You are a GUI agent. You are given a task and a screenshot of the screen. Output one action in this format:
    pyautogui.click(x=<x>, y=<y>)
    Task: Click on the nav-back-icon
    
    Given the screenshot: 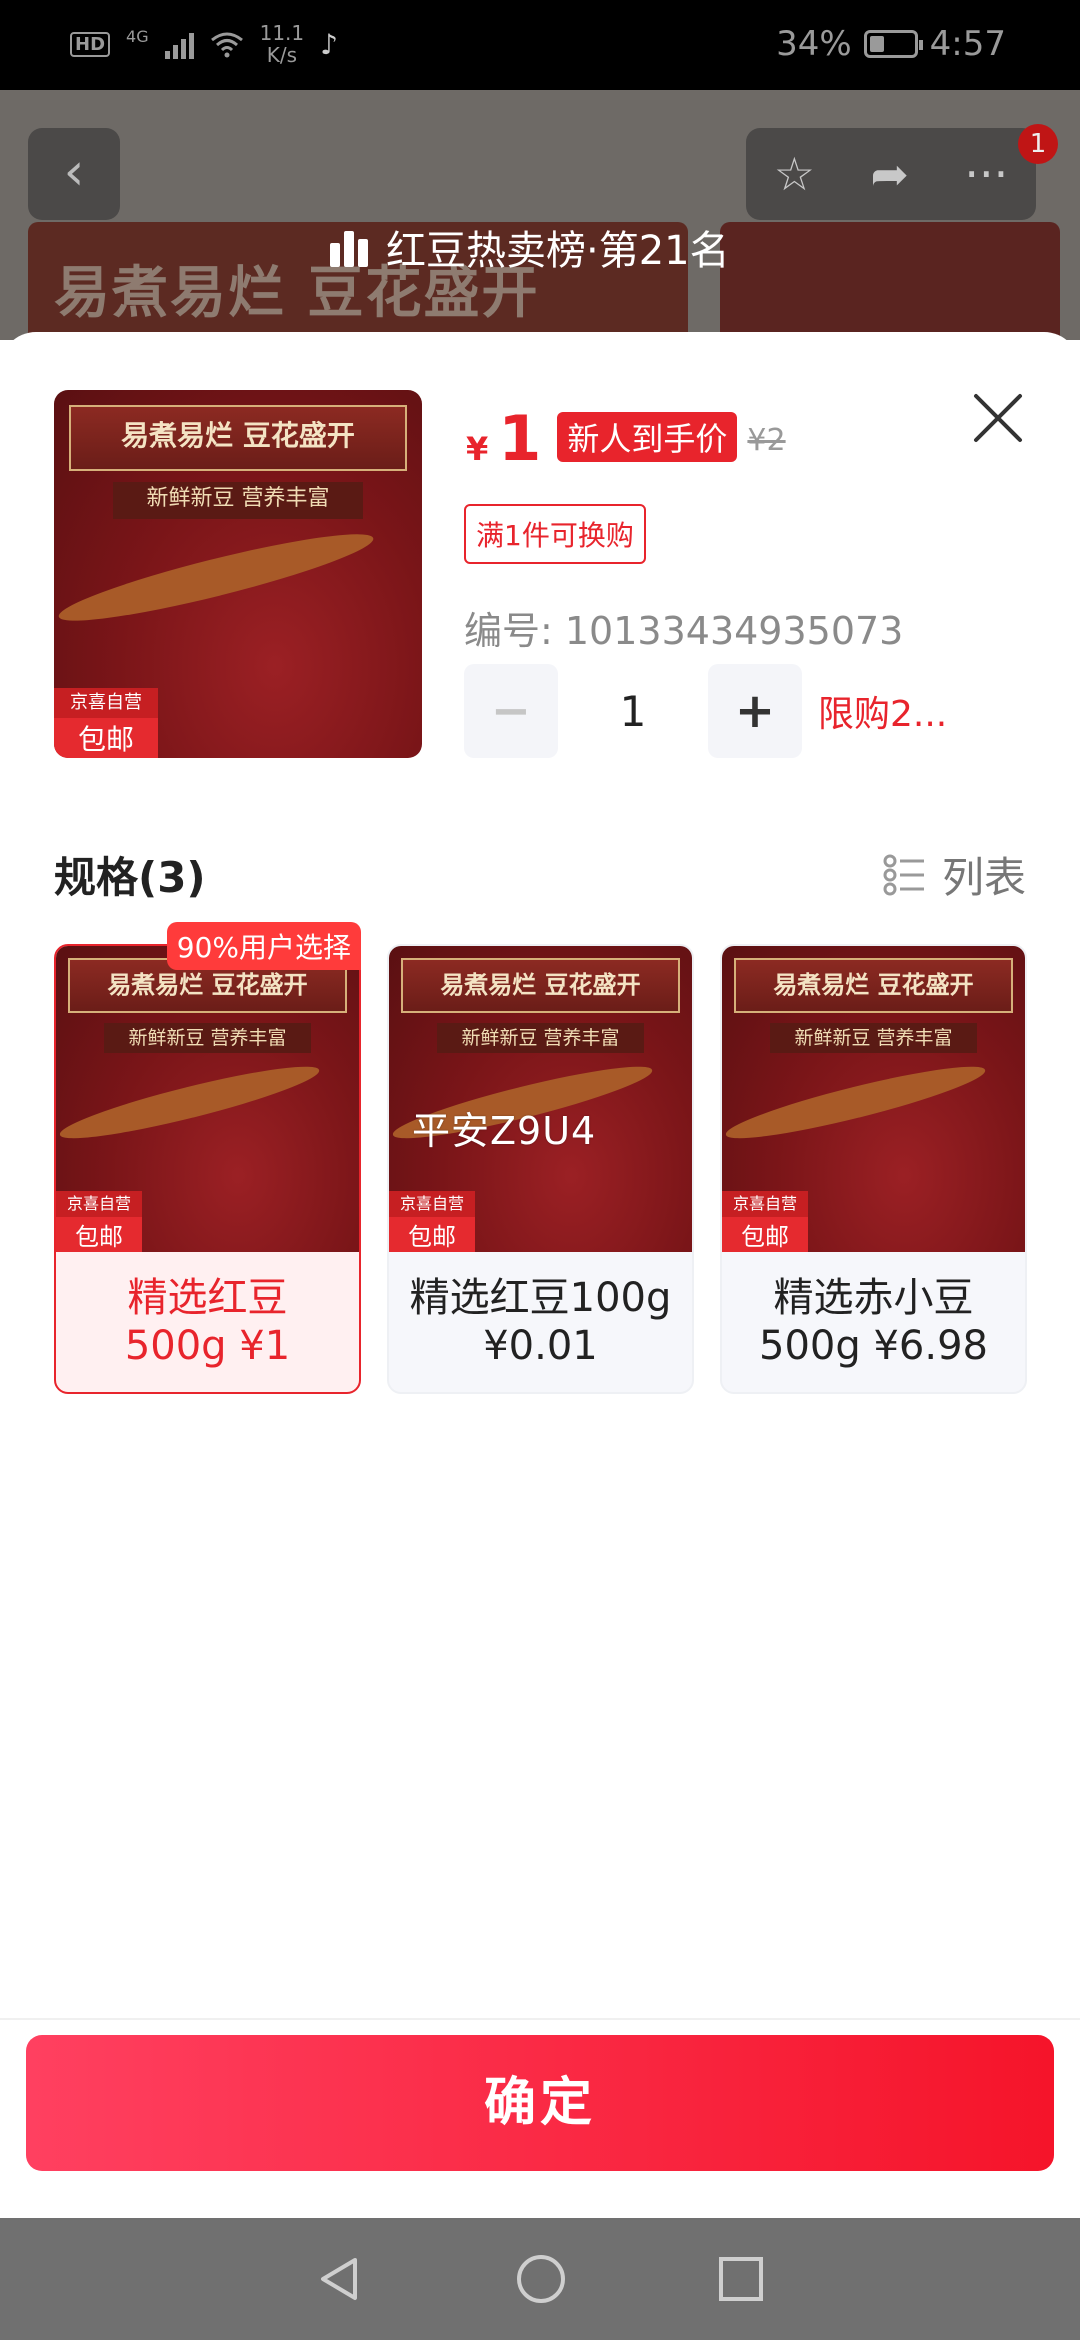 What is the action you would take?
    pyautogui.click(x=340, y=2279)
    